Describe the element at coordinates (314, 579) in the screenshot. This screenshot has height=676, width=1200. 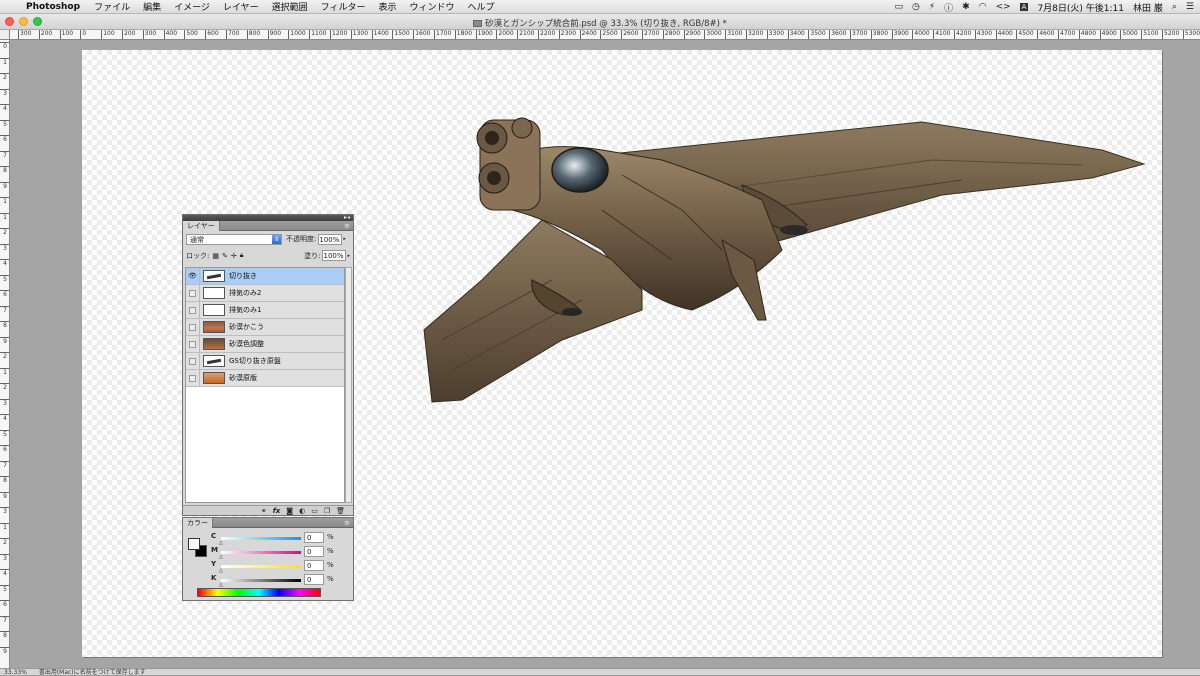
I see `black-input: 0` at that location.